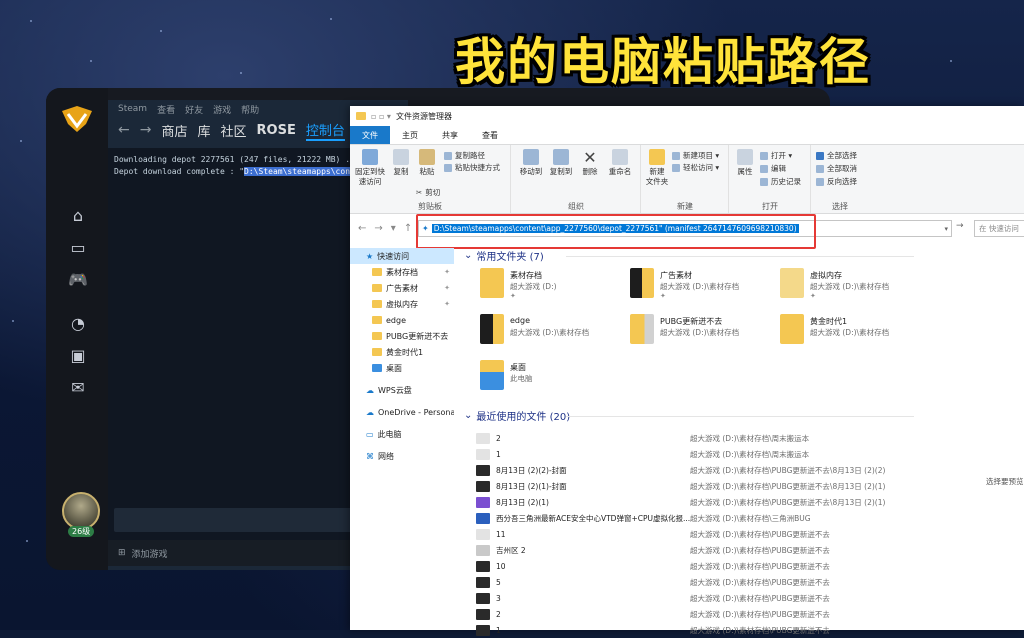  What do you see at coordinates (402, 434) in the screenshot?
I see `nav-this-pc: ▭ 此电脑` at bounding box center [402, 434].